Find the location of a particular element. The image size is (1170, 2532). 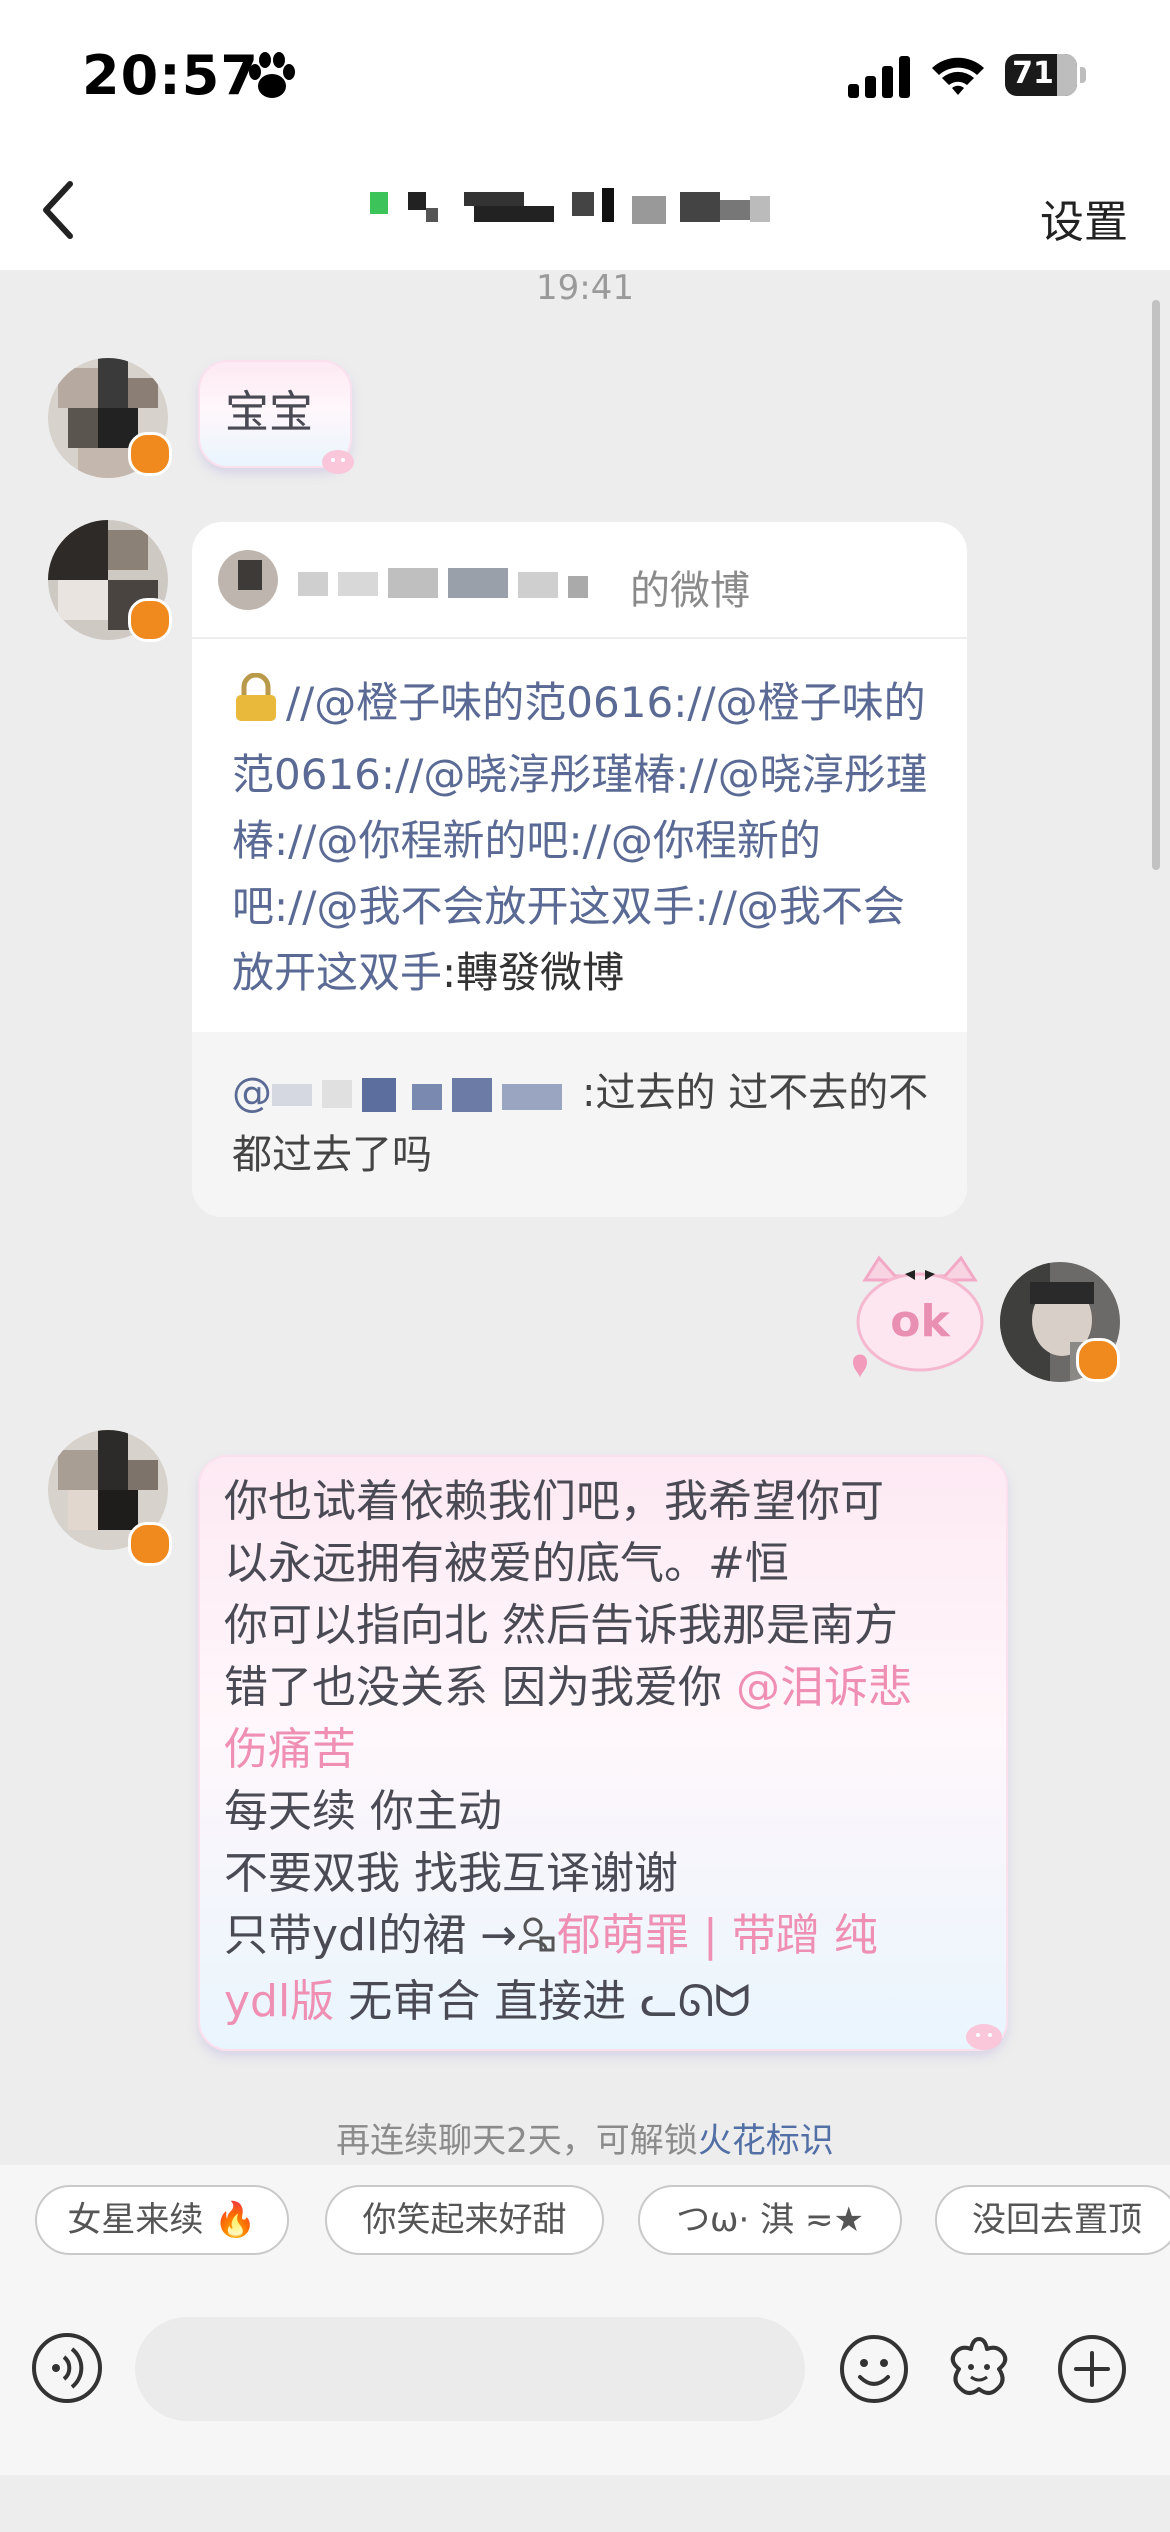

chat-header: 设置 is located at coordinates (585, 210).